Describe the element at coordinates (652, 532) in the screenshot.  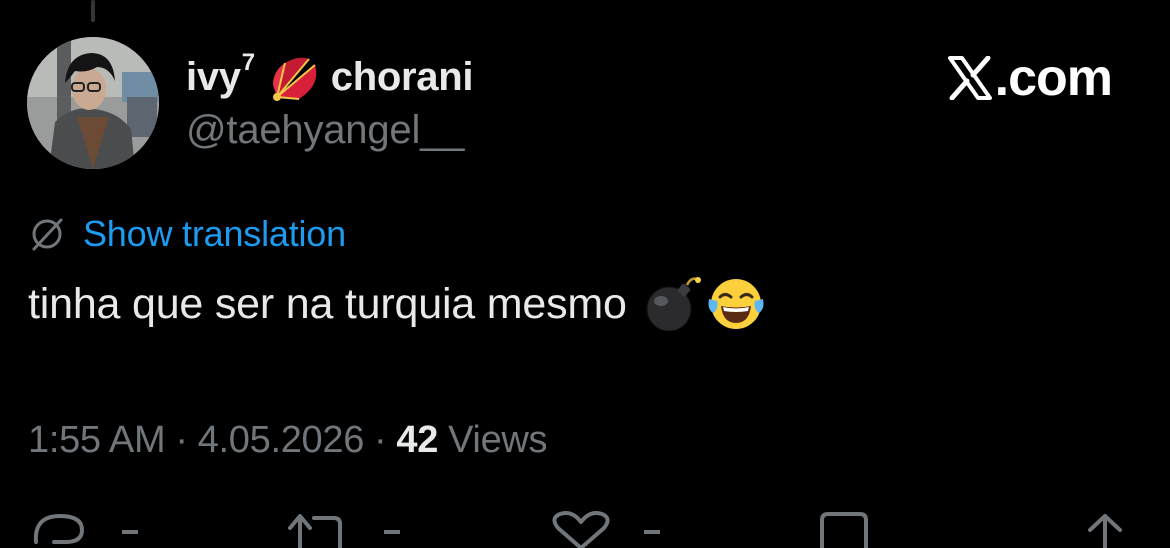
I see `like-count` at that location.